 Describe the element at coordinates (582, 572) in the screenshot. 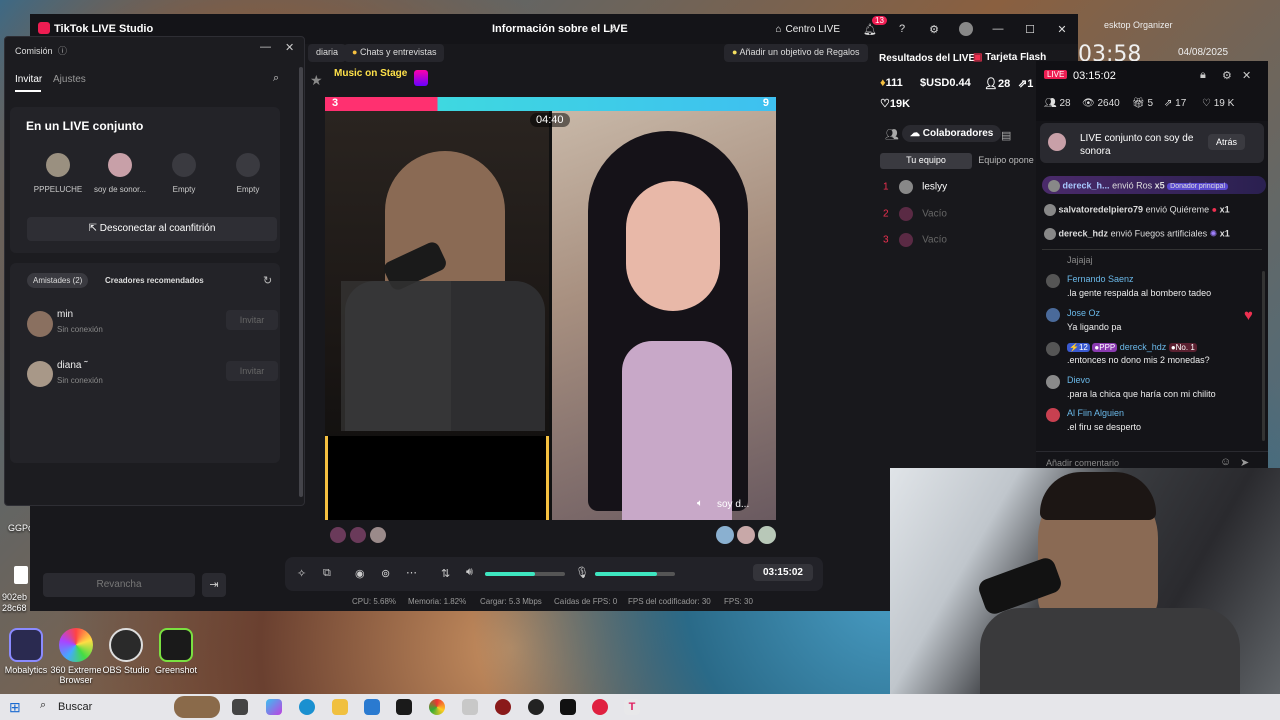

I see `microphone-icon: 🎙︎` at that location.